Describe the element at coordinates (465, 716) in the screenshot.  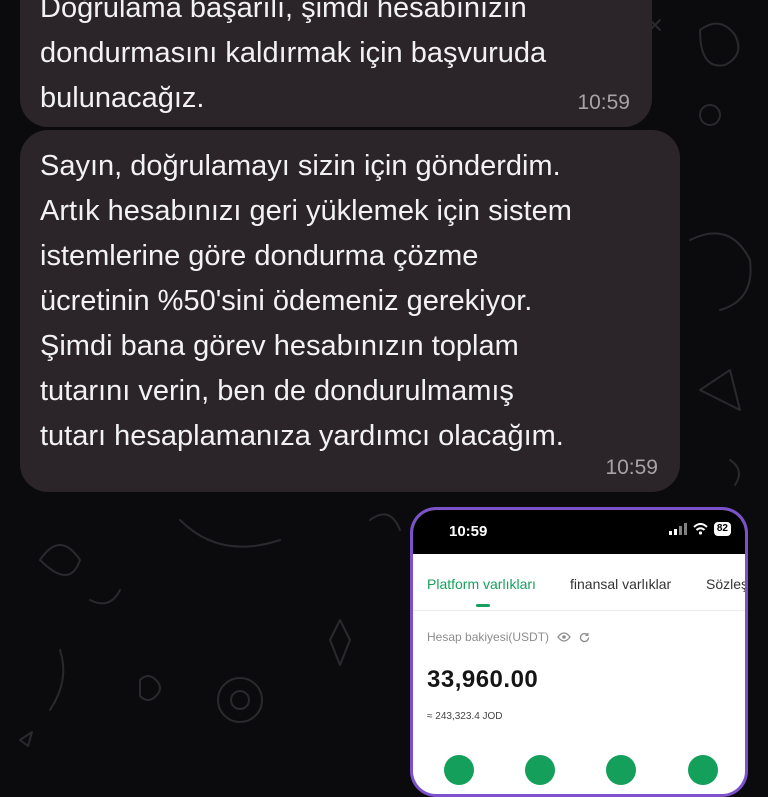
I see `balance-converted: ≈ 243,323.4 JOD` at that location.